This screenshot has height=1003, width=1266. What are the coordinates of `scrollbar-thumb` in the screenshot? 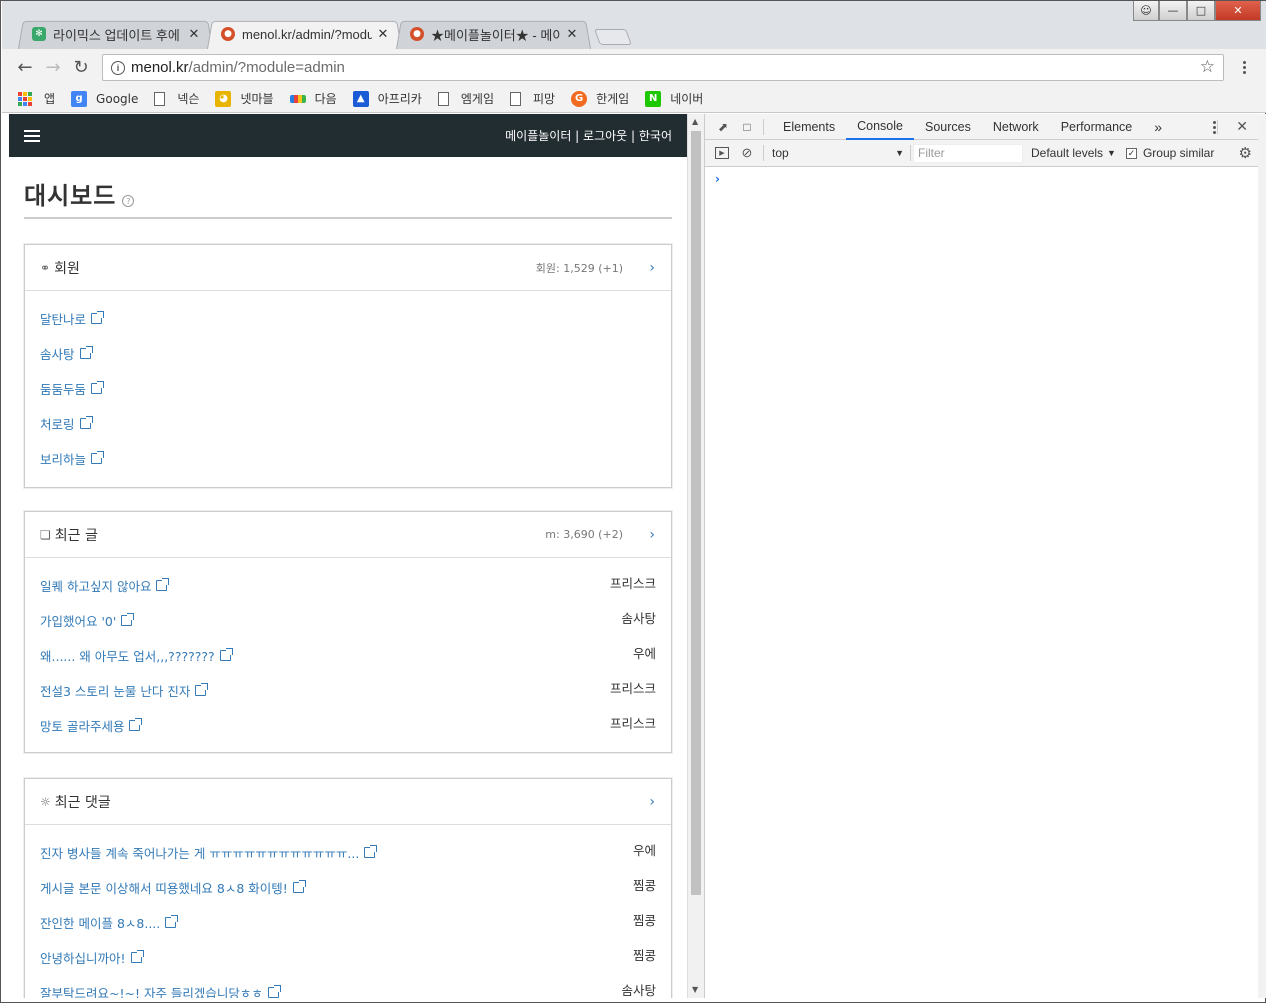 It's located at (696, 513).